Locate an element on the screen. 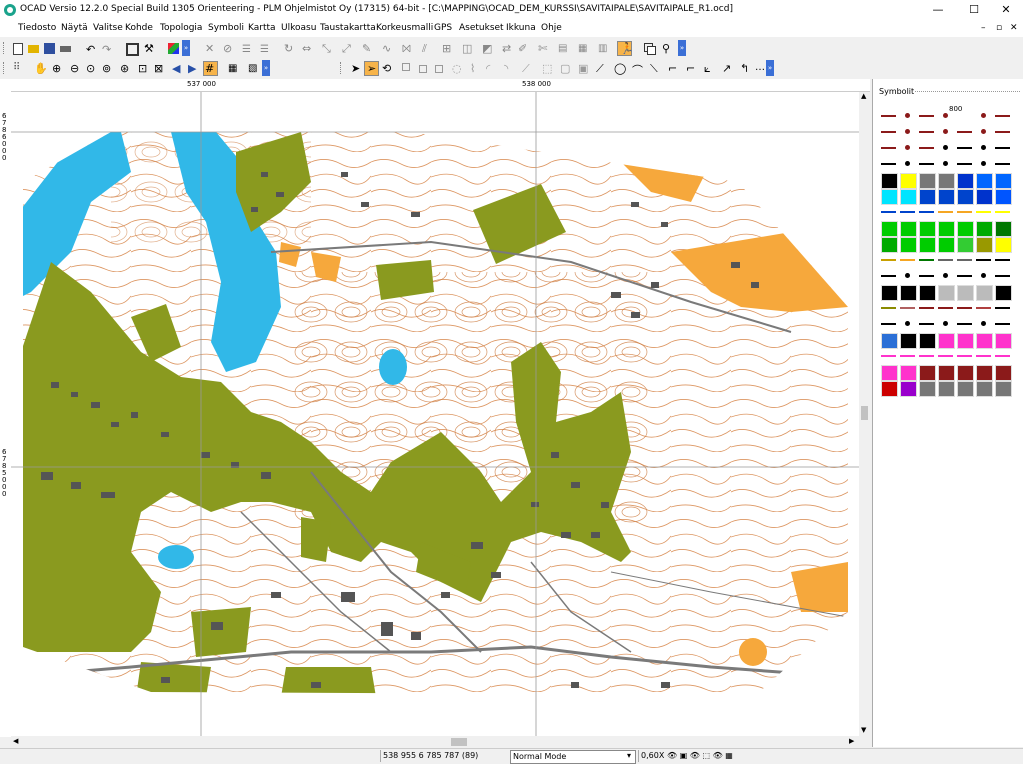 The height and width of the screenshot is (764, 1023). zoom-in-icon: ⊕ is located at coordinates (57, 68).